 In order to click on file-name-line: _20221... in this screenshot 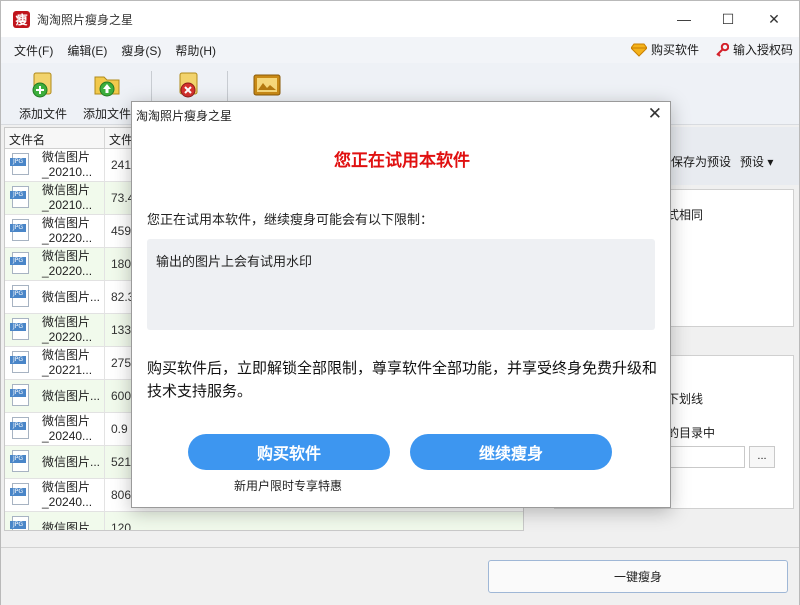, I will do `click(67, 370)`.